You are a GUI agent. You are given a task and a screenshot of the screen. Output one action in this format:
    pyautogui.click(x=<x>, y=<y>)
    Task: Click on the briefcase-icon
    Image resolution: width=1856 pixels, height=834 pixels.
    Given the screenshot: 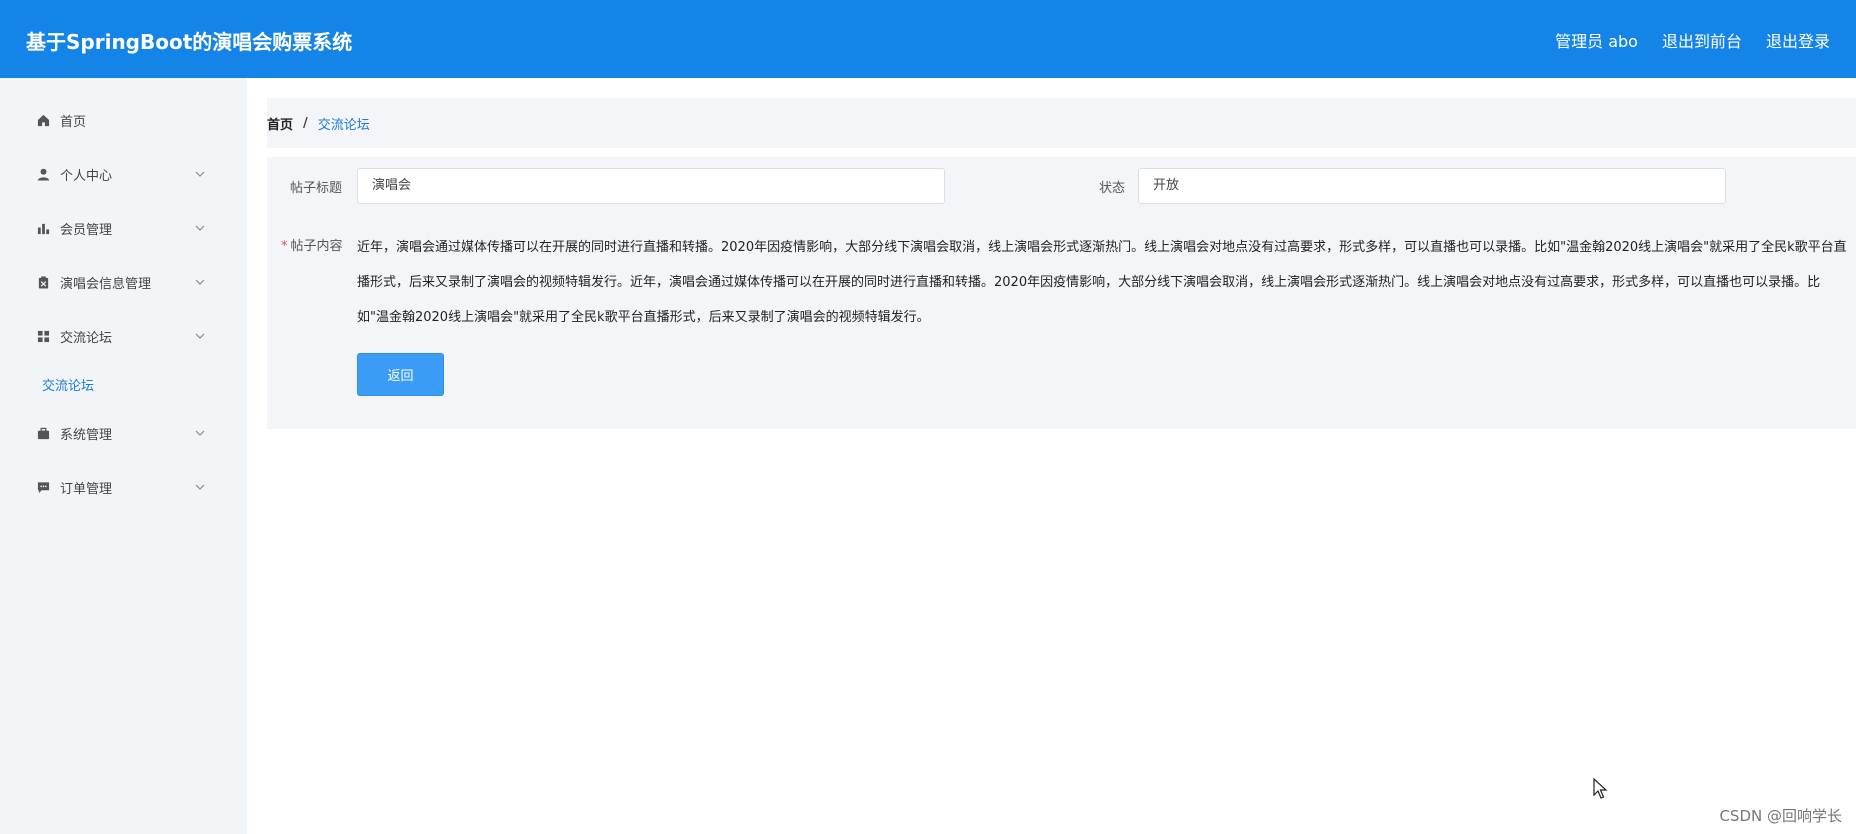 What is the action you would take?
    pyautogui.click(x=43, y=433)
    